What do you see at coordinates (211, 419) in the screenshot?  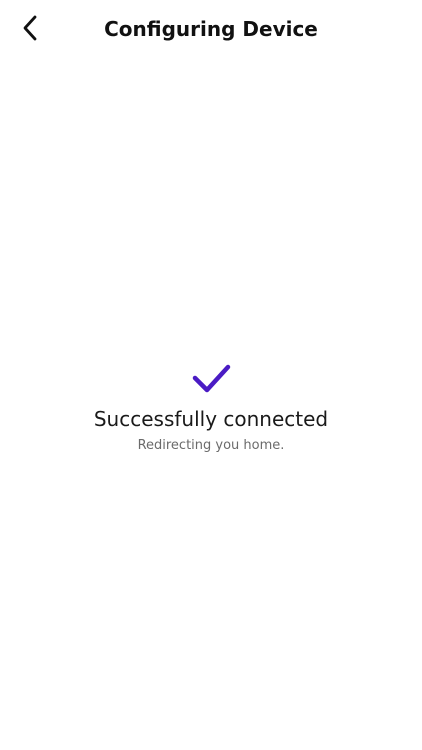 I see `status-title: Successfully connected` at bounding box center [211, 419].